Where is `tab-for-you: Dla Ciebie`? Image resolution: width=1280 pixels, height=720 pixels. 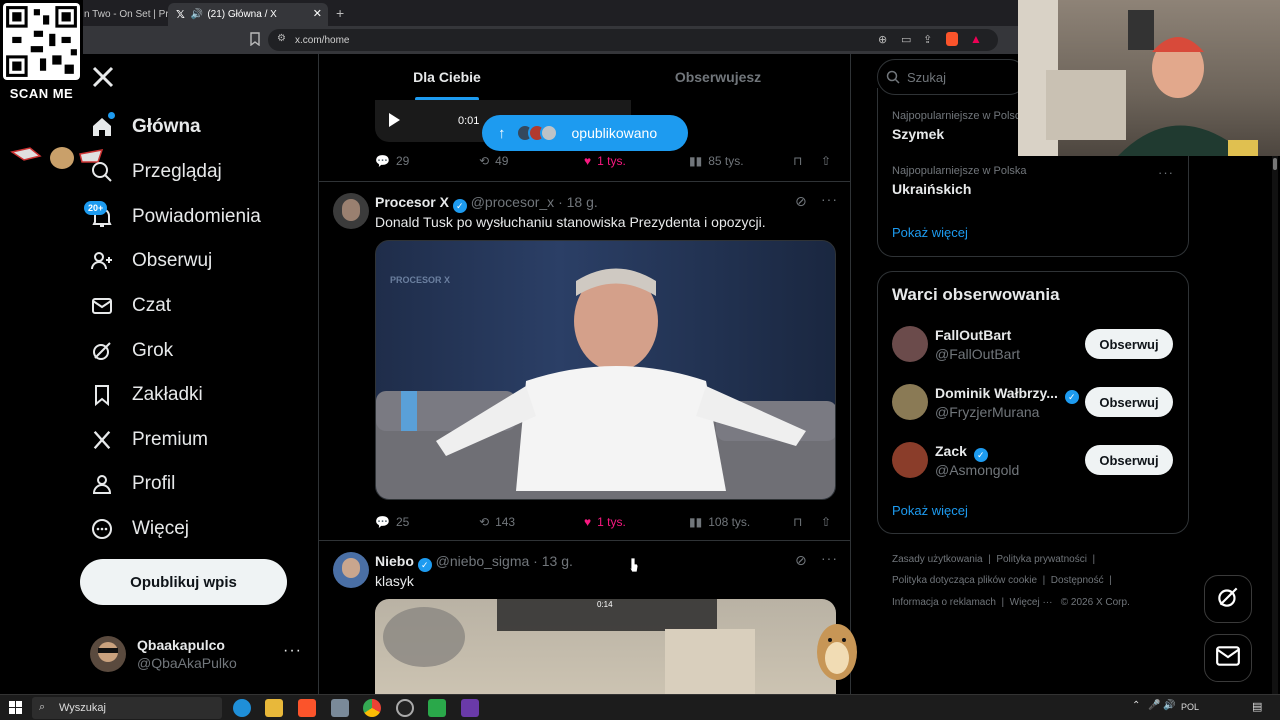
tab-for-you: Dla Ciebie is located at coordinates (447, 77).